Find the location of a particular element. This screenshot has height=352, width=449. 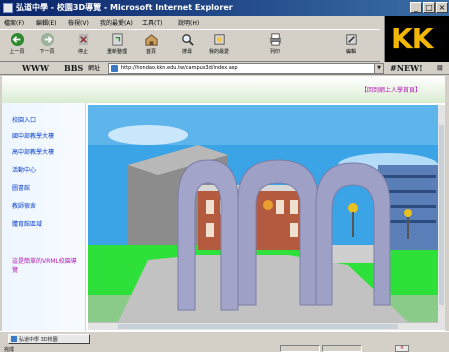

status-area: 弘道中學 3D校園 完成 × is located at coordinates (224, 341).